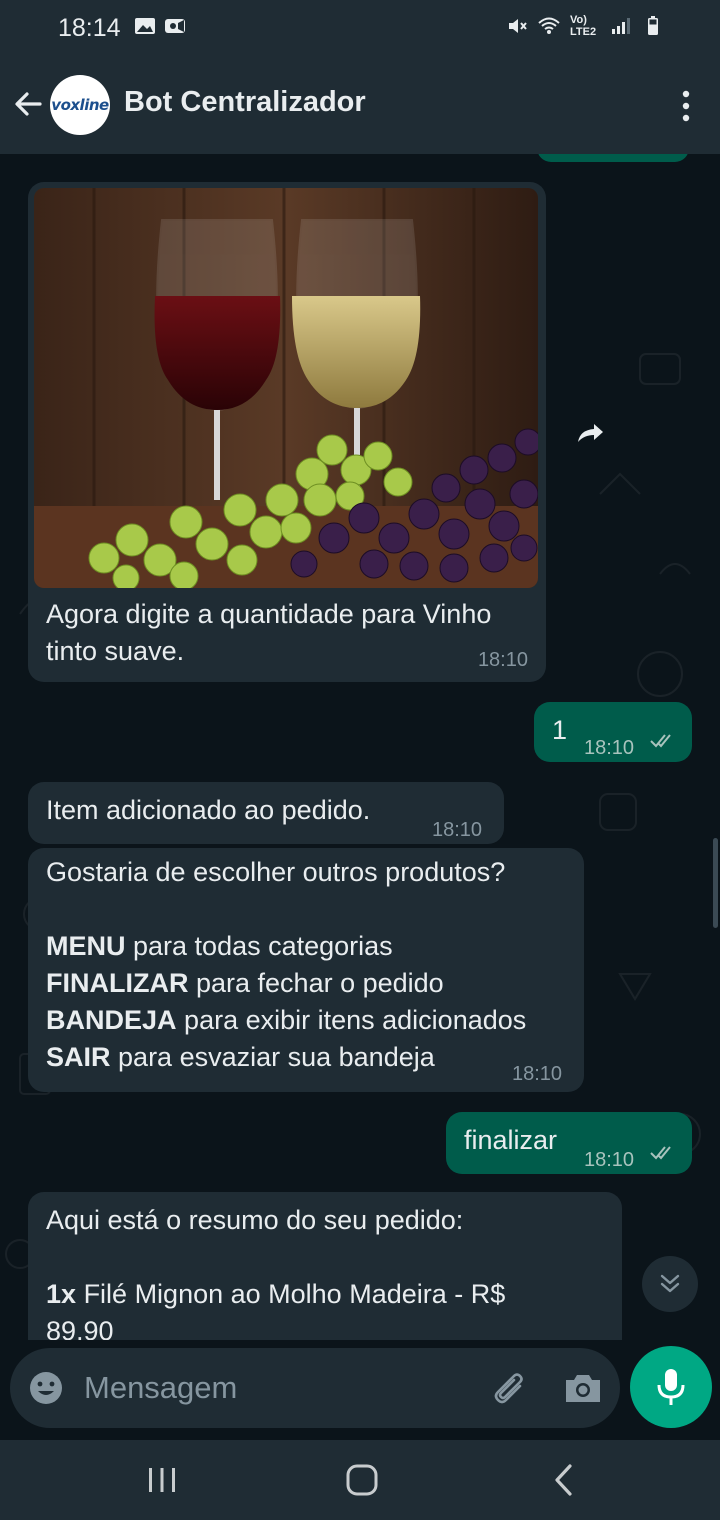  Describe the element at coordinates (162, 1480) in the screenshot. I see `recents-icon` at that location.